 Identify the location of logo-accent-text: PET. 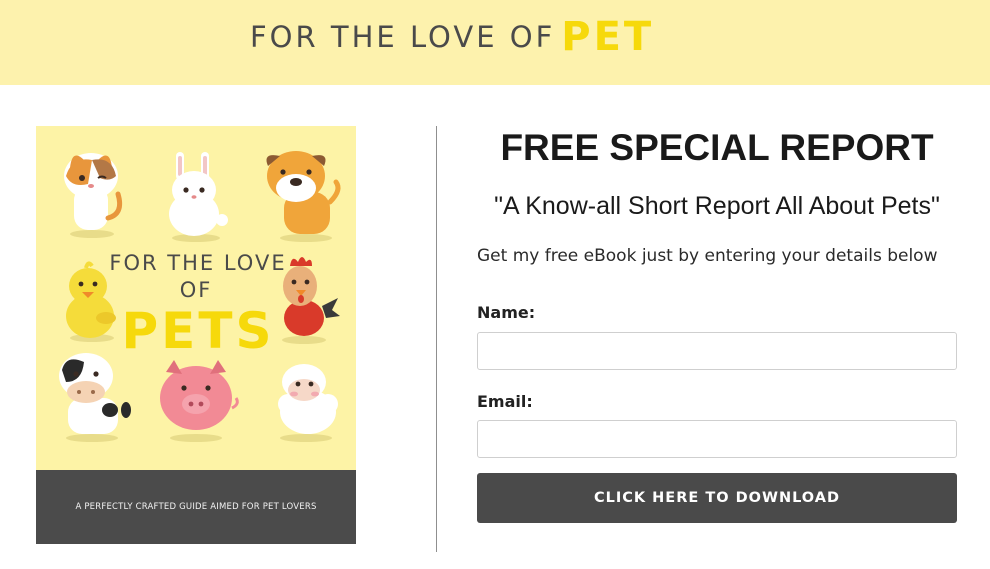
(608, 37).